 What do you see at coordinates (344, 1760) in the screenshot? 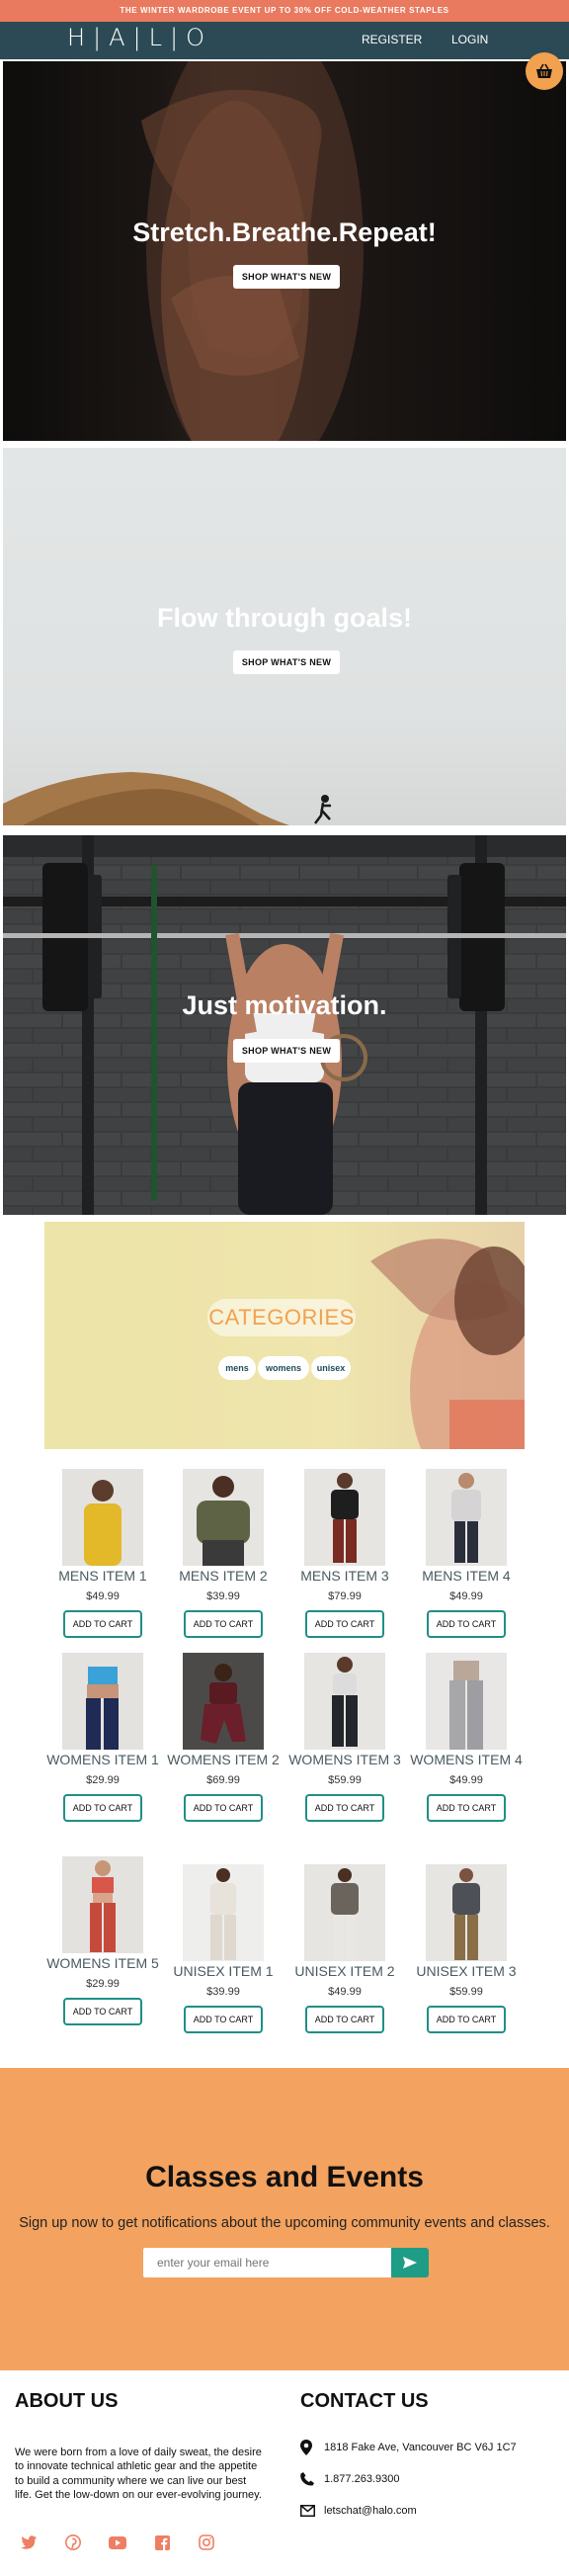
I see `product-name: WOMENS ITEM 3` at bounding box center [344, 1760].